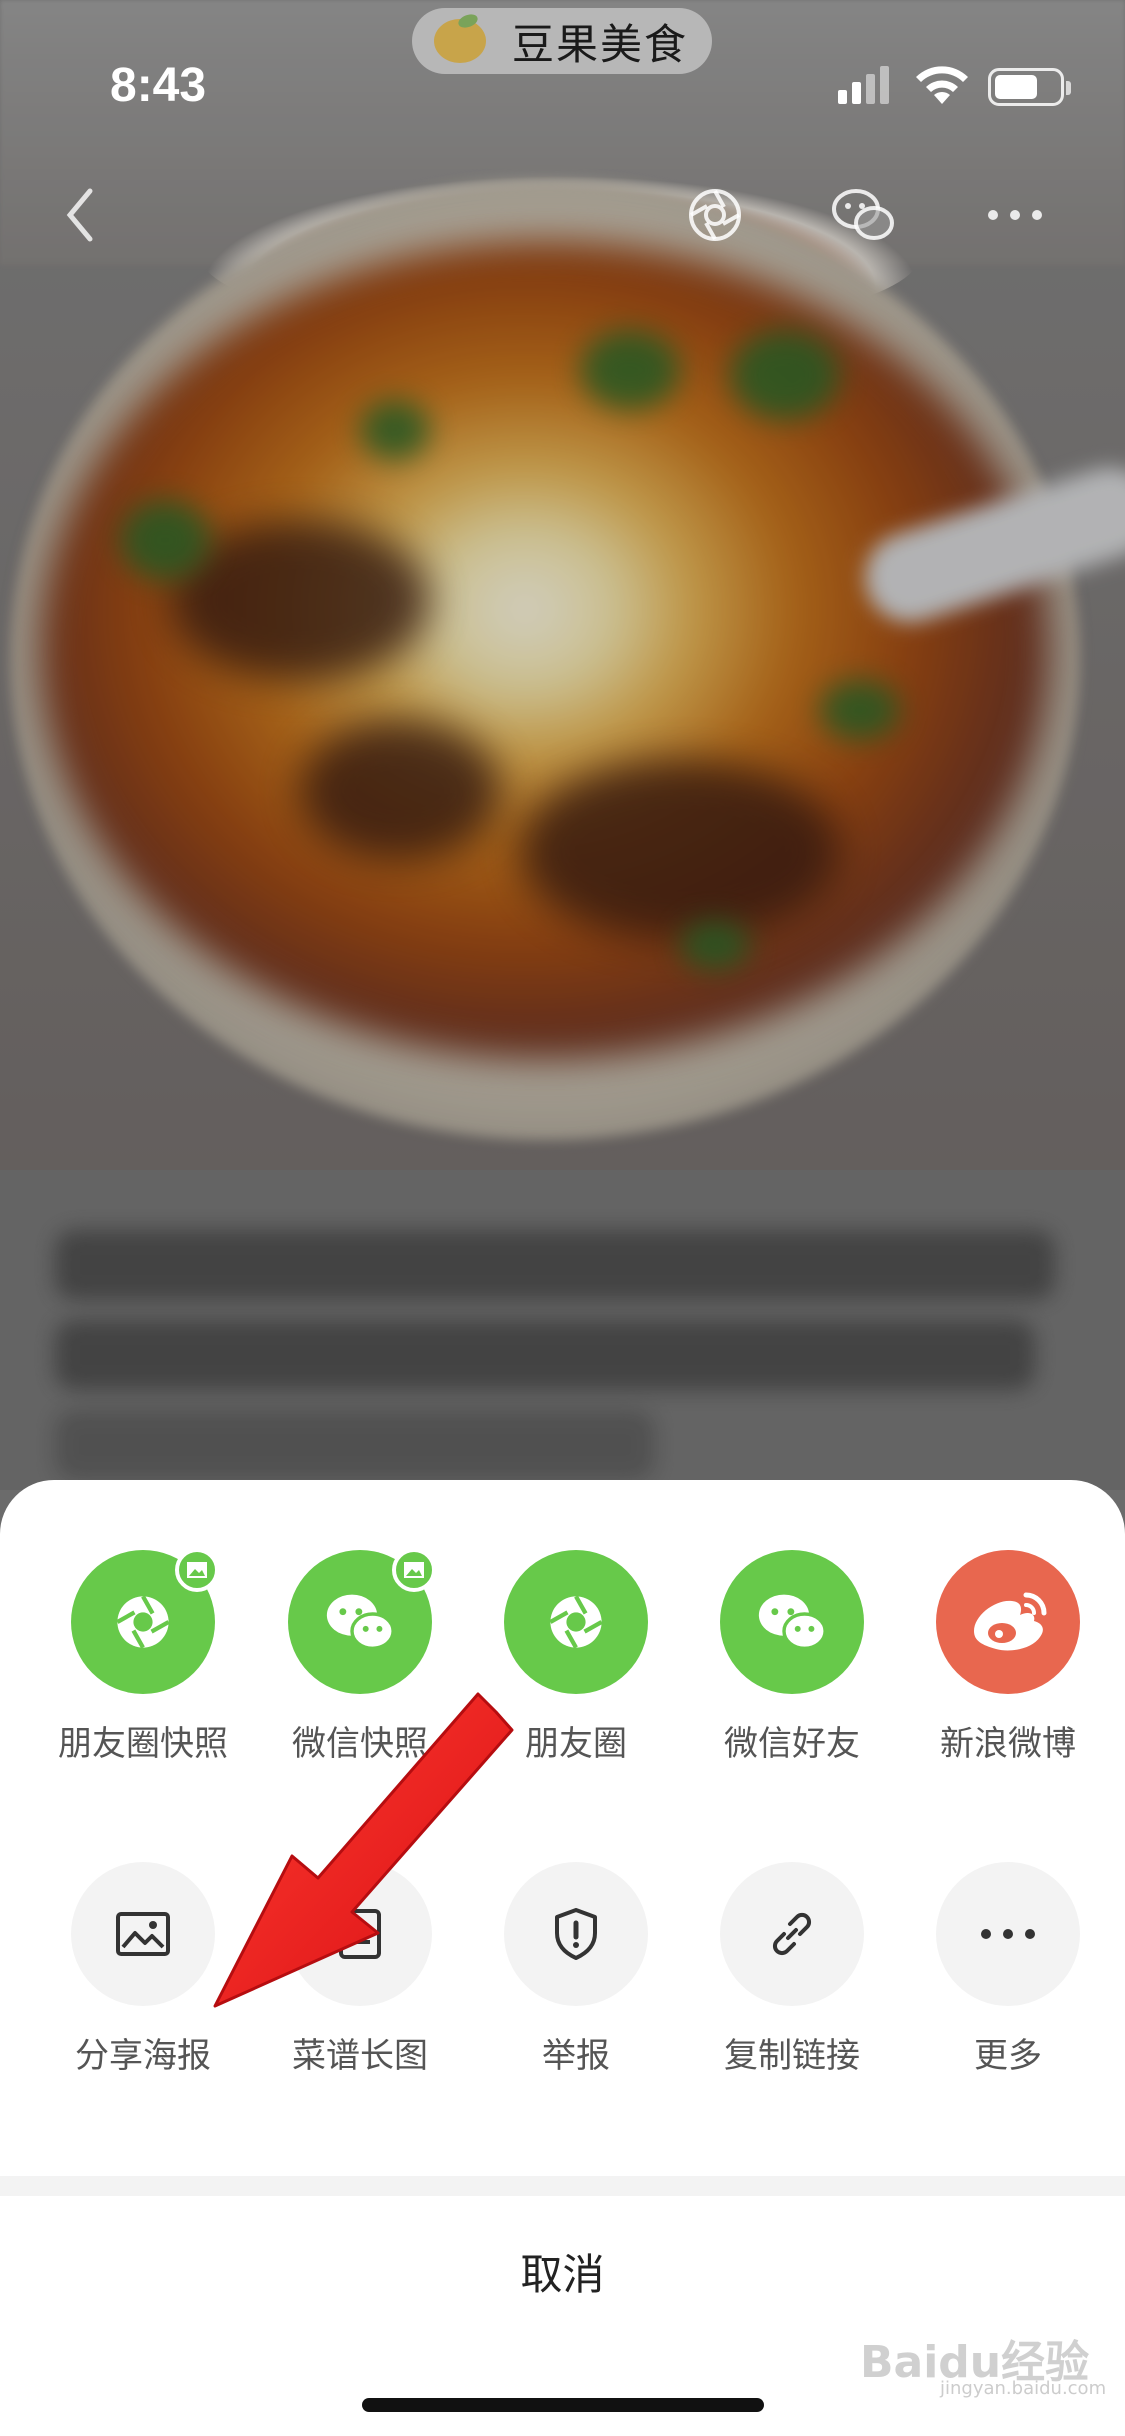 Image resolution: width=1125 pixels, height=2436 pixels. Describe the element at coordinates (360, 1622) in the screenshot. I see `wechat-snapshot-icon` at that location.